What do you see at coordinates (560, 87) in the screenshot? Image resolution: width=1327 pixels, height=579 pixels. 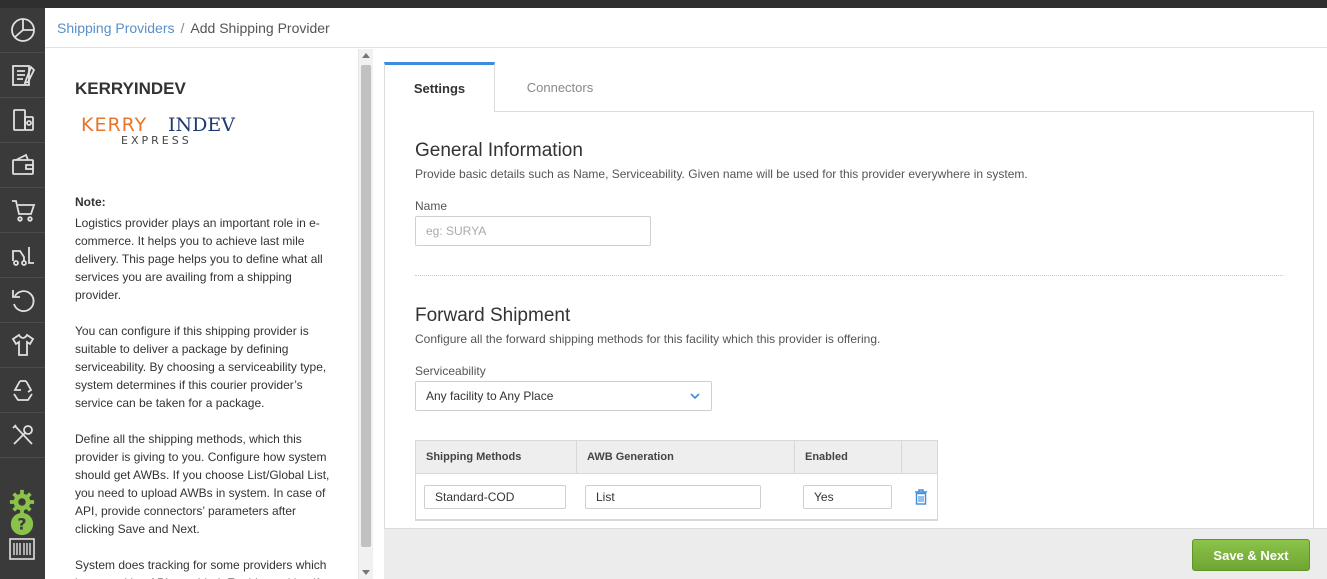 I see `tab-connectors: Connectors` at bounding box center [560, 87].